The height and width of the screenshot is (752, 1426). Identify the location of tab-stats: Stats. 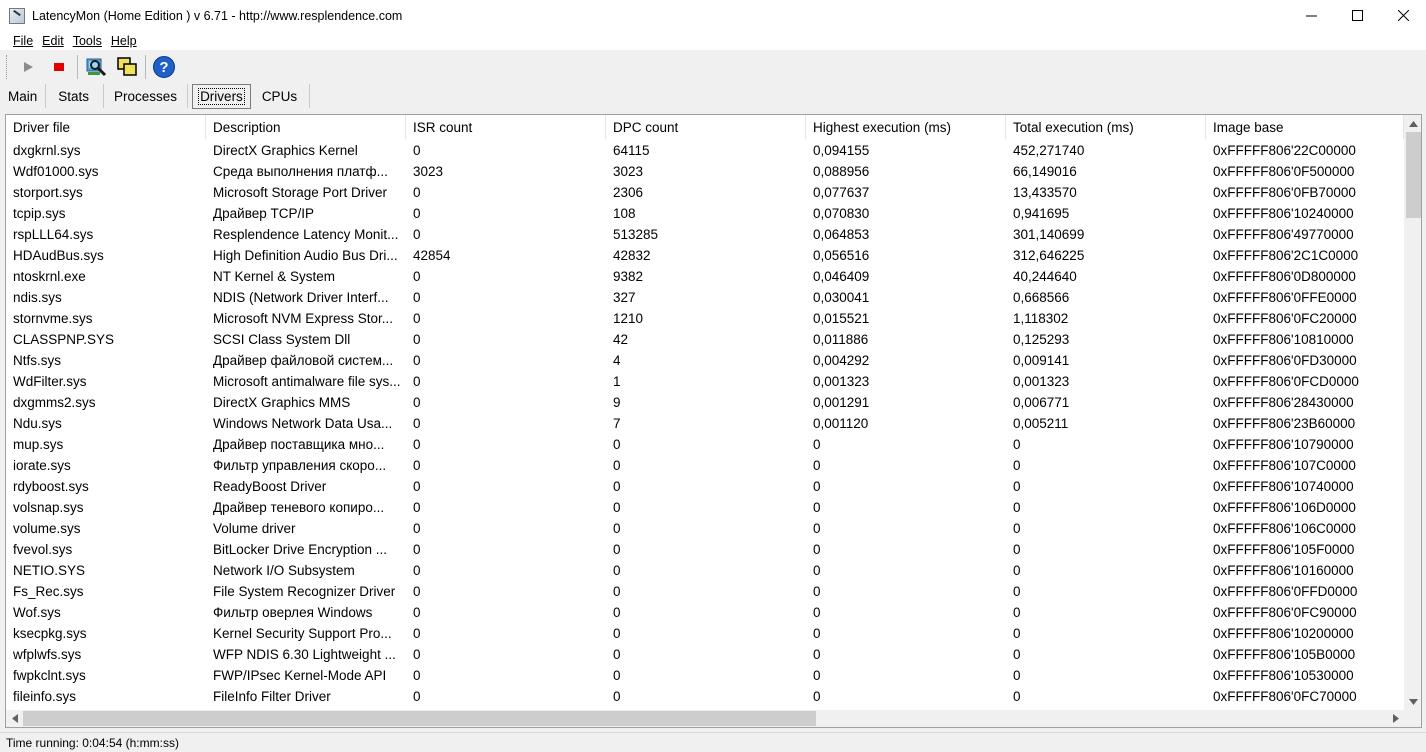
(75, 96).